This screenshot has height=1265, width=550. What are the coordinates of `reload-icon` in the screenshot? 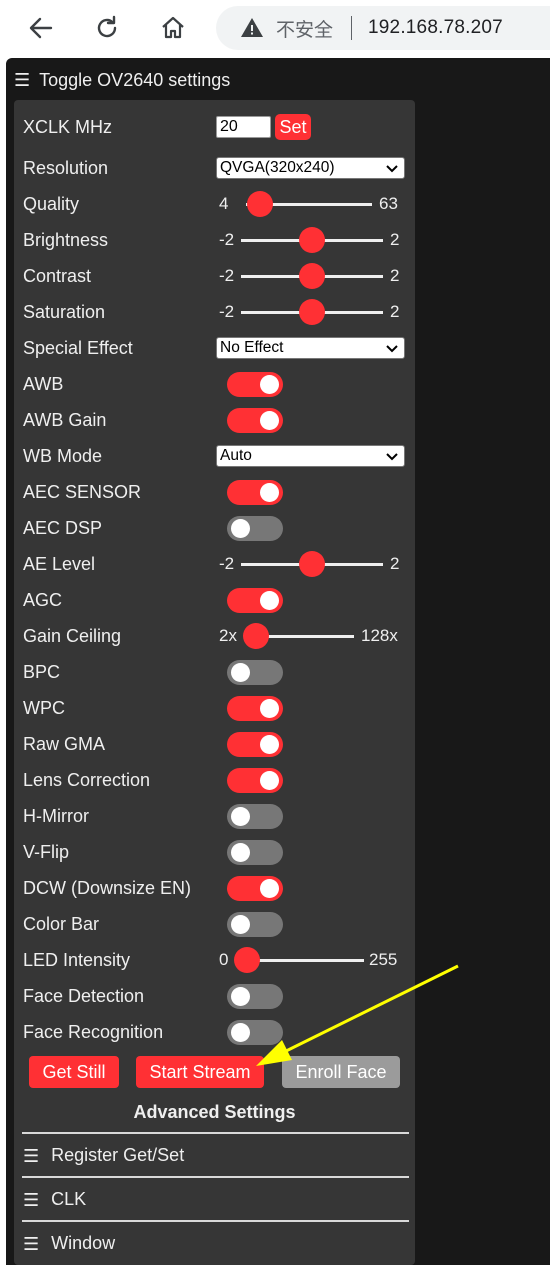 It's located at (107, 26).